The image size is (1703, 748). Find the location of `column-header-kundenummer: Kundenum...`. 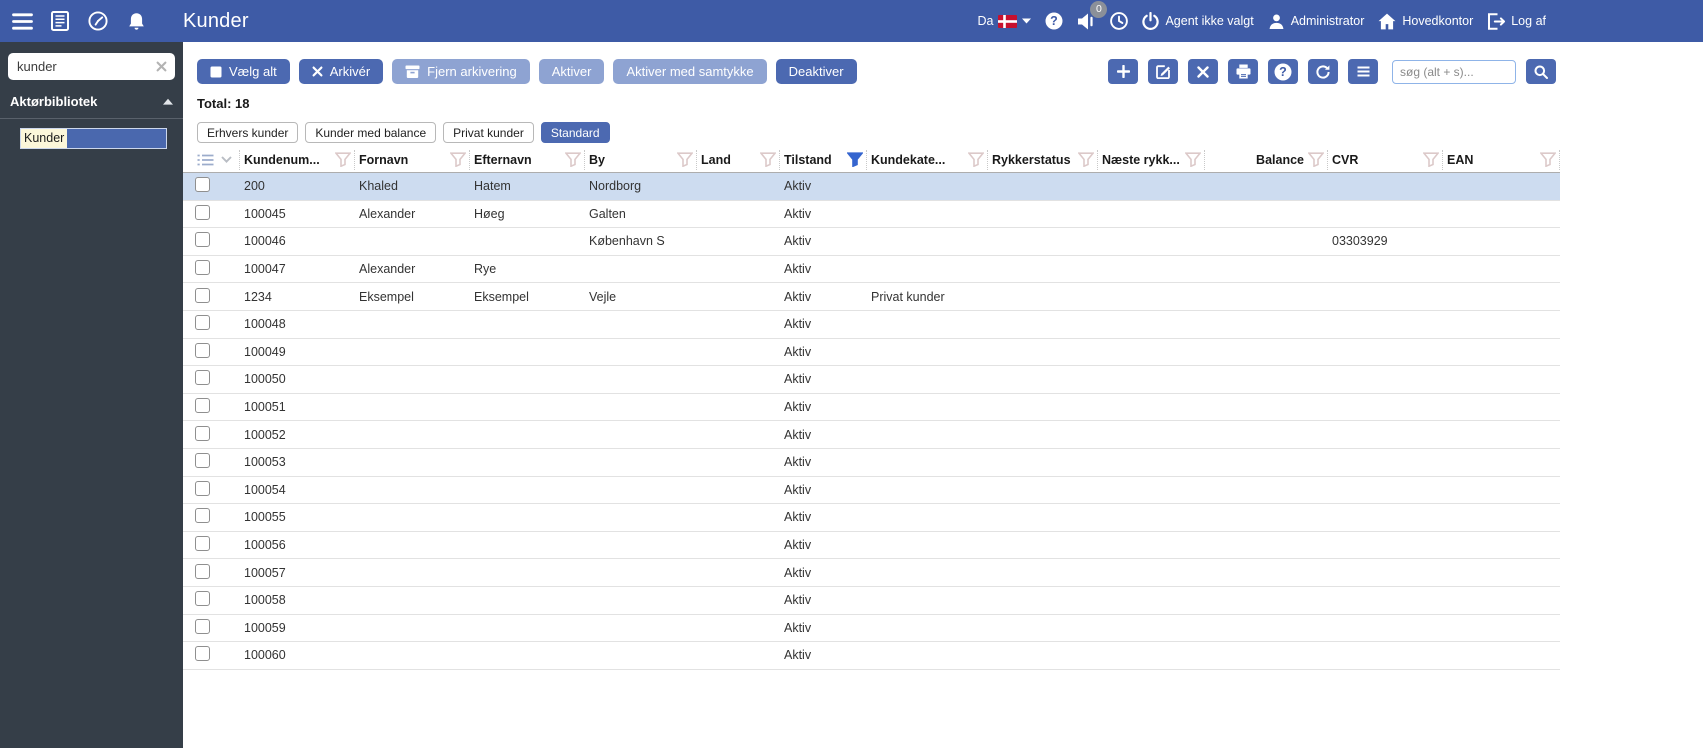

column-header-kundenummer: Kundenum... is located at coordinates (297, 159).